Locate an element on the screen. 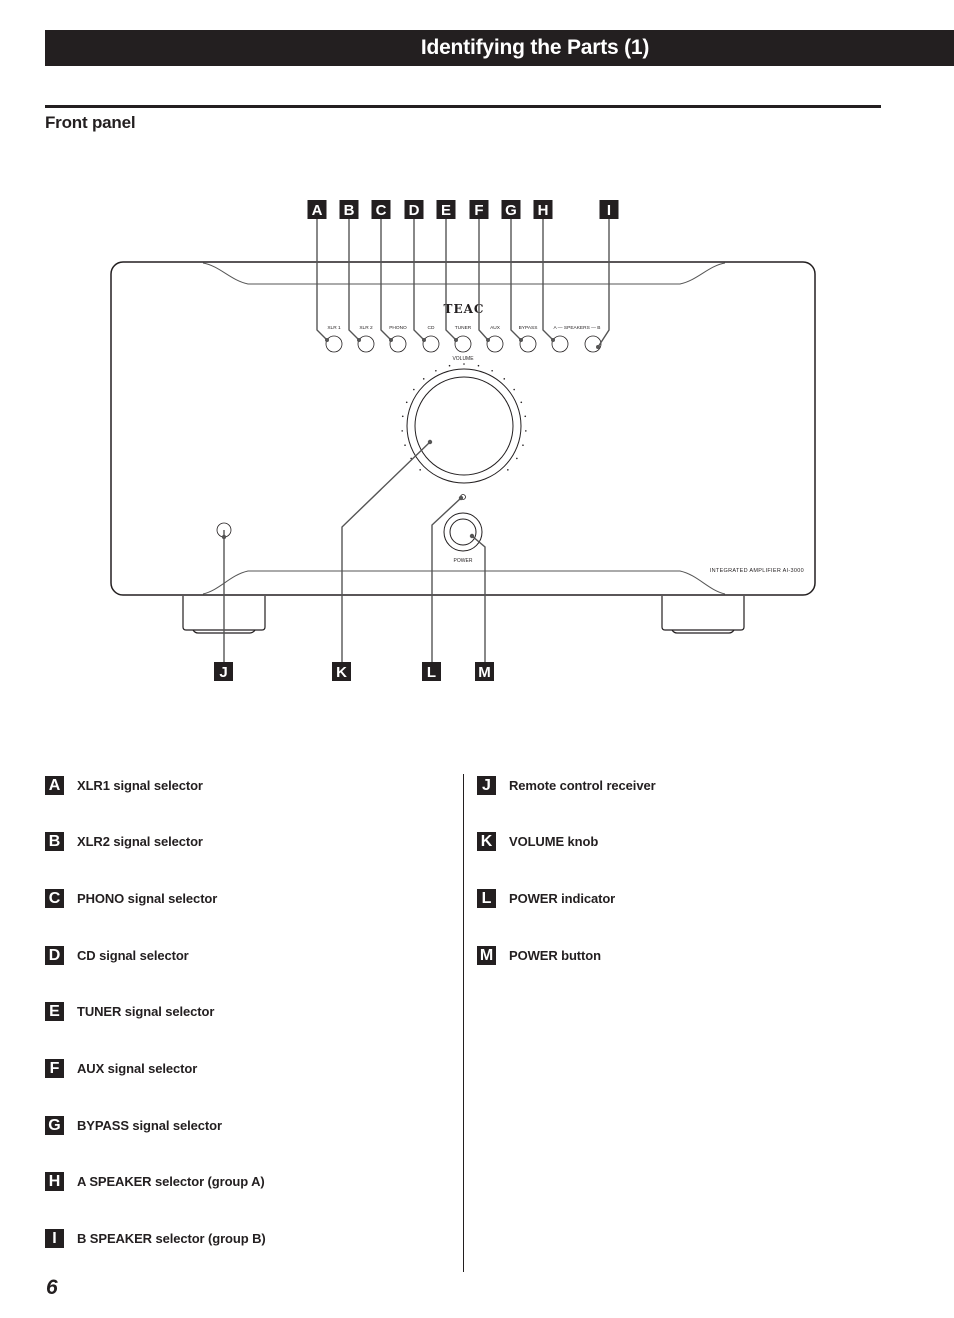 The image size is (954, 1318). svg-text: M is located at coordinates (484, 672).